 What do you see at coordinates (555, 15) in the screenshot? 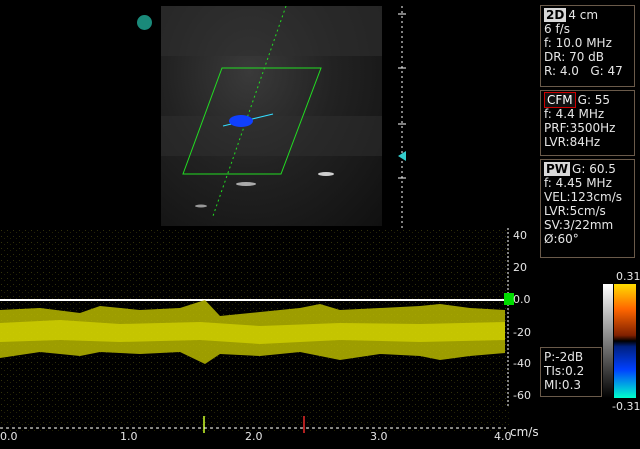
I see `mode-2d-label: 2D` at bounding box center [555, 15].